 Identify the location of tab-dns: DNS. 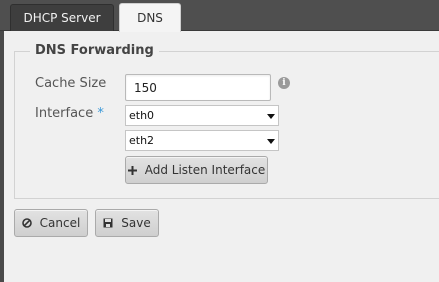
(150, 17).